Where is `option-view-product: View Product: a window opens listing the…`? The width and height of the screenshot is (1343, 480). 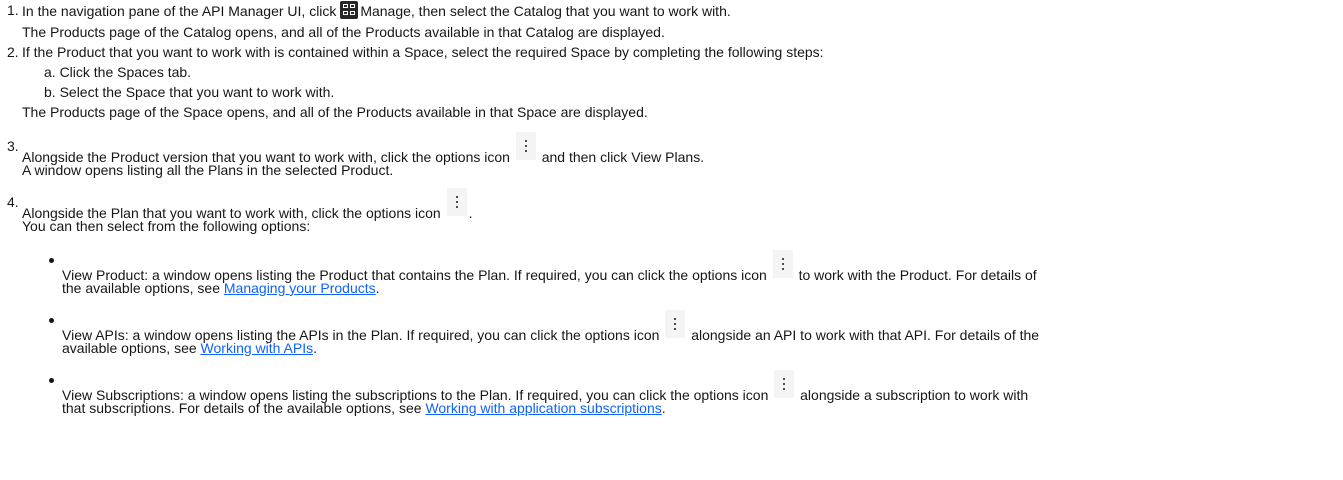
option-view-product: View Product: a window opens listing the… is located at coordinates (691, 274).